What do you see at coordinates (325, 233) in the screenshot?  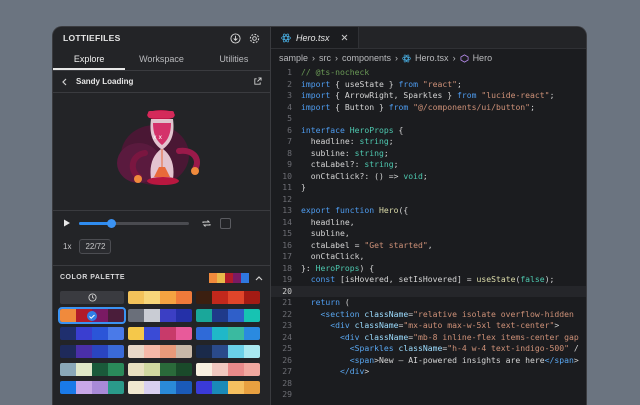 I see `line-text: subline,` at bounding box center [325, 233].